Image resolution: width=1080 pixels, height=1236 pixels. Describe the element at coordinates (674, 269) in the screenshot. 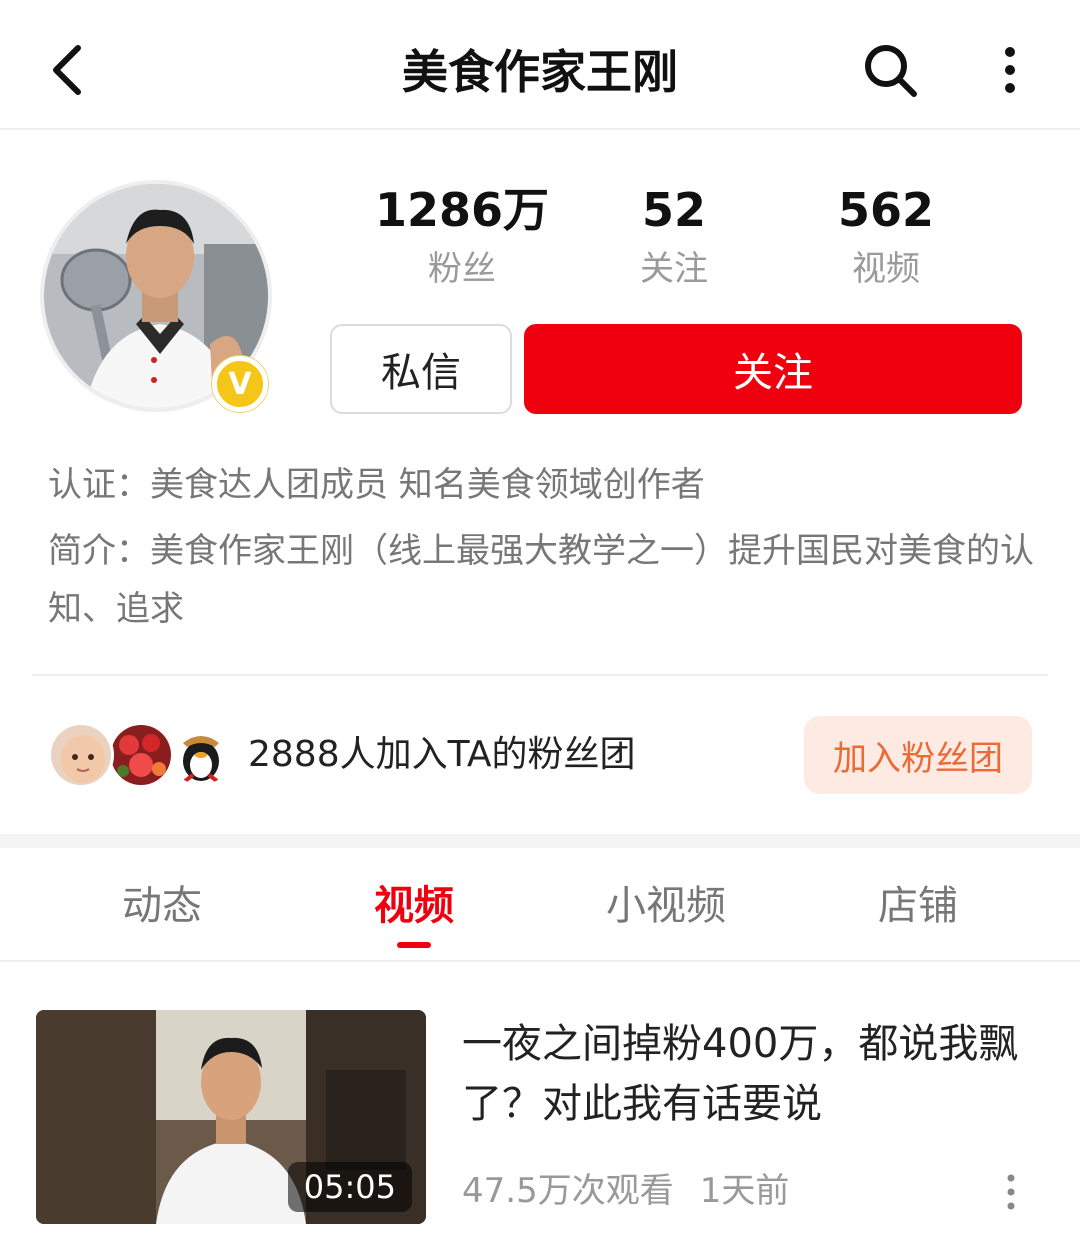

I see `stat-following-label: 关注` at that location.